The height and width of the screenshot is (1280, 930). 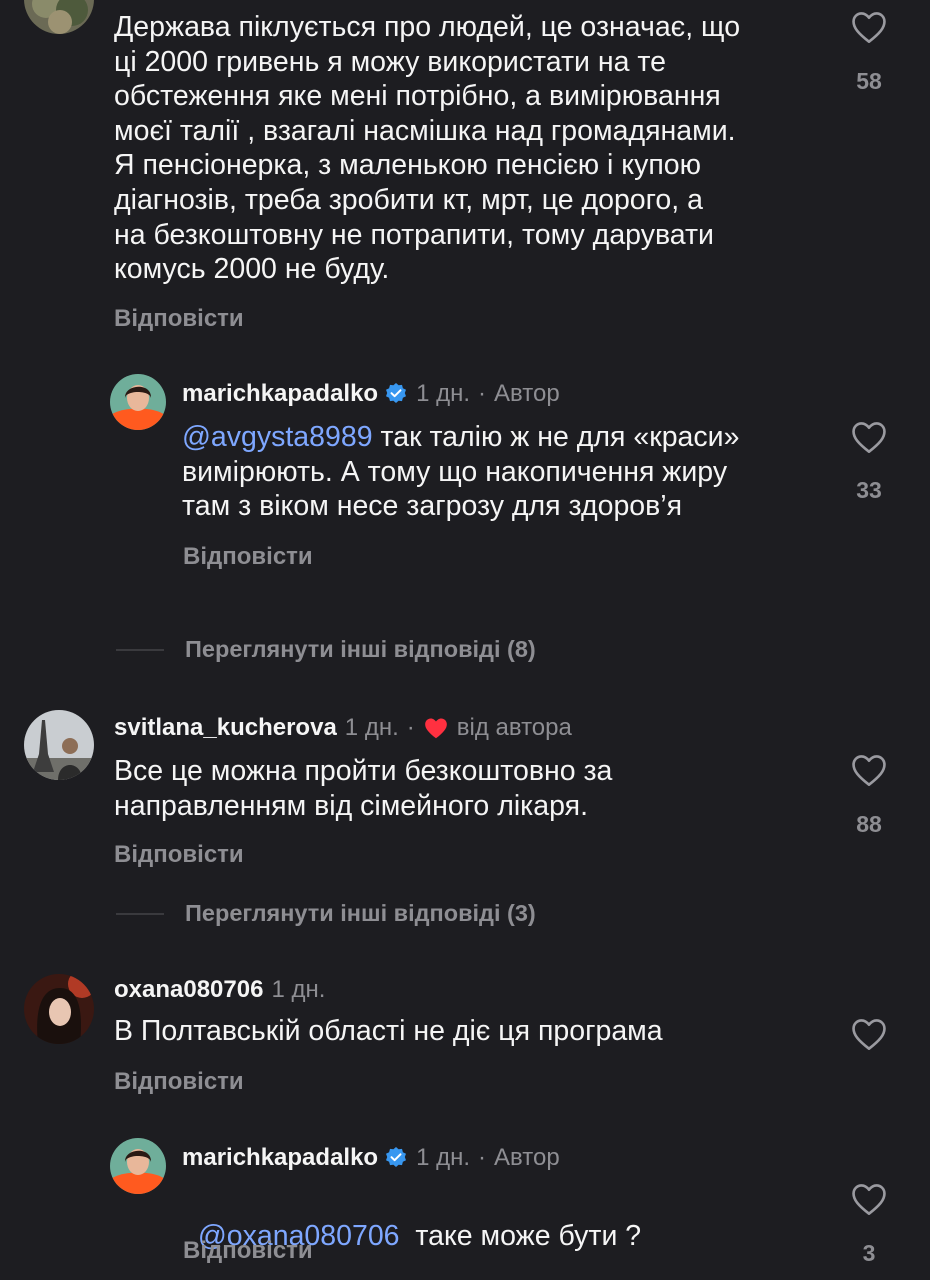 What do you see at coordinates (360, 913) in the screenshot?
I see `view-more-replies-button: Переглянути інші відповіді (3)` at bounding box center [360, 913].